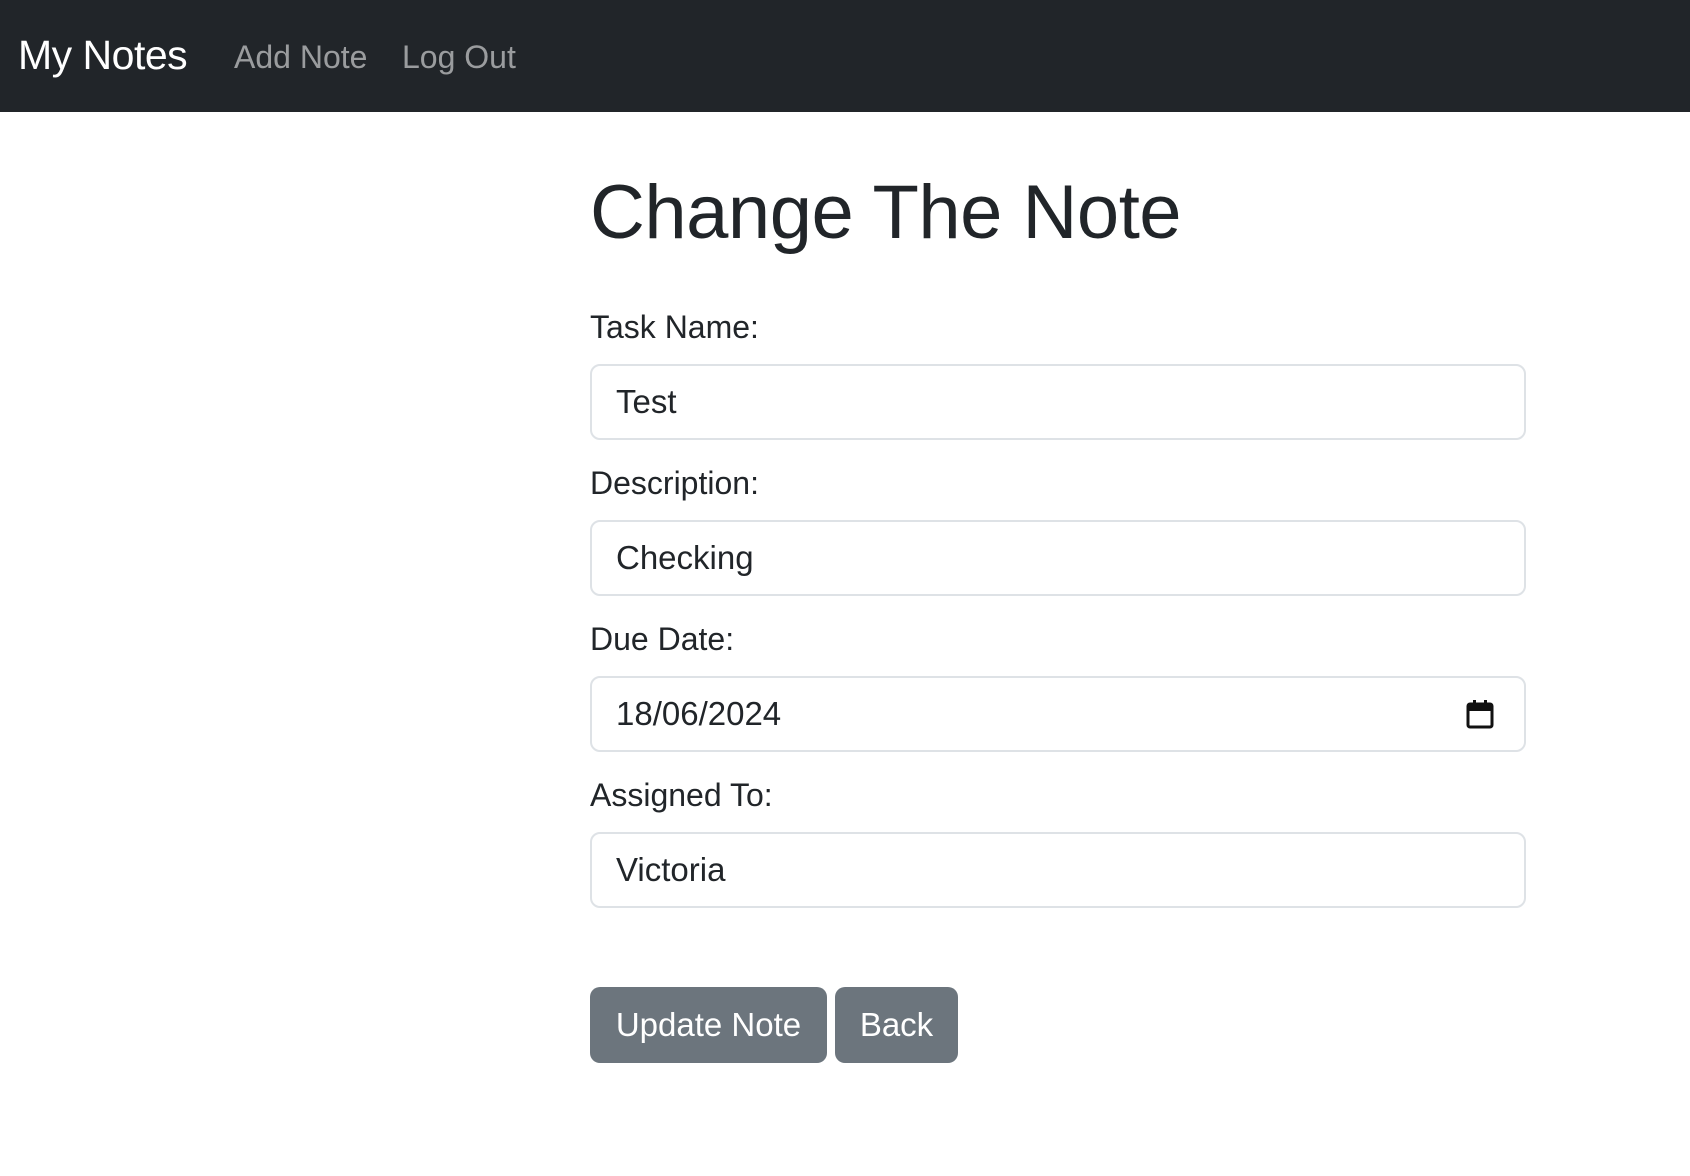 Image resolution: width=1690 pixels, height=1176 pixels. What do you see at coordinates (646, 401) in the screenshot?
I see `task-name-value: Test` at bounding box center [646, 401].